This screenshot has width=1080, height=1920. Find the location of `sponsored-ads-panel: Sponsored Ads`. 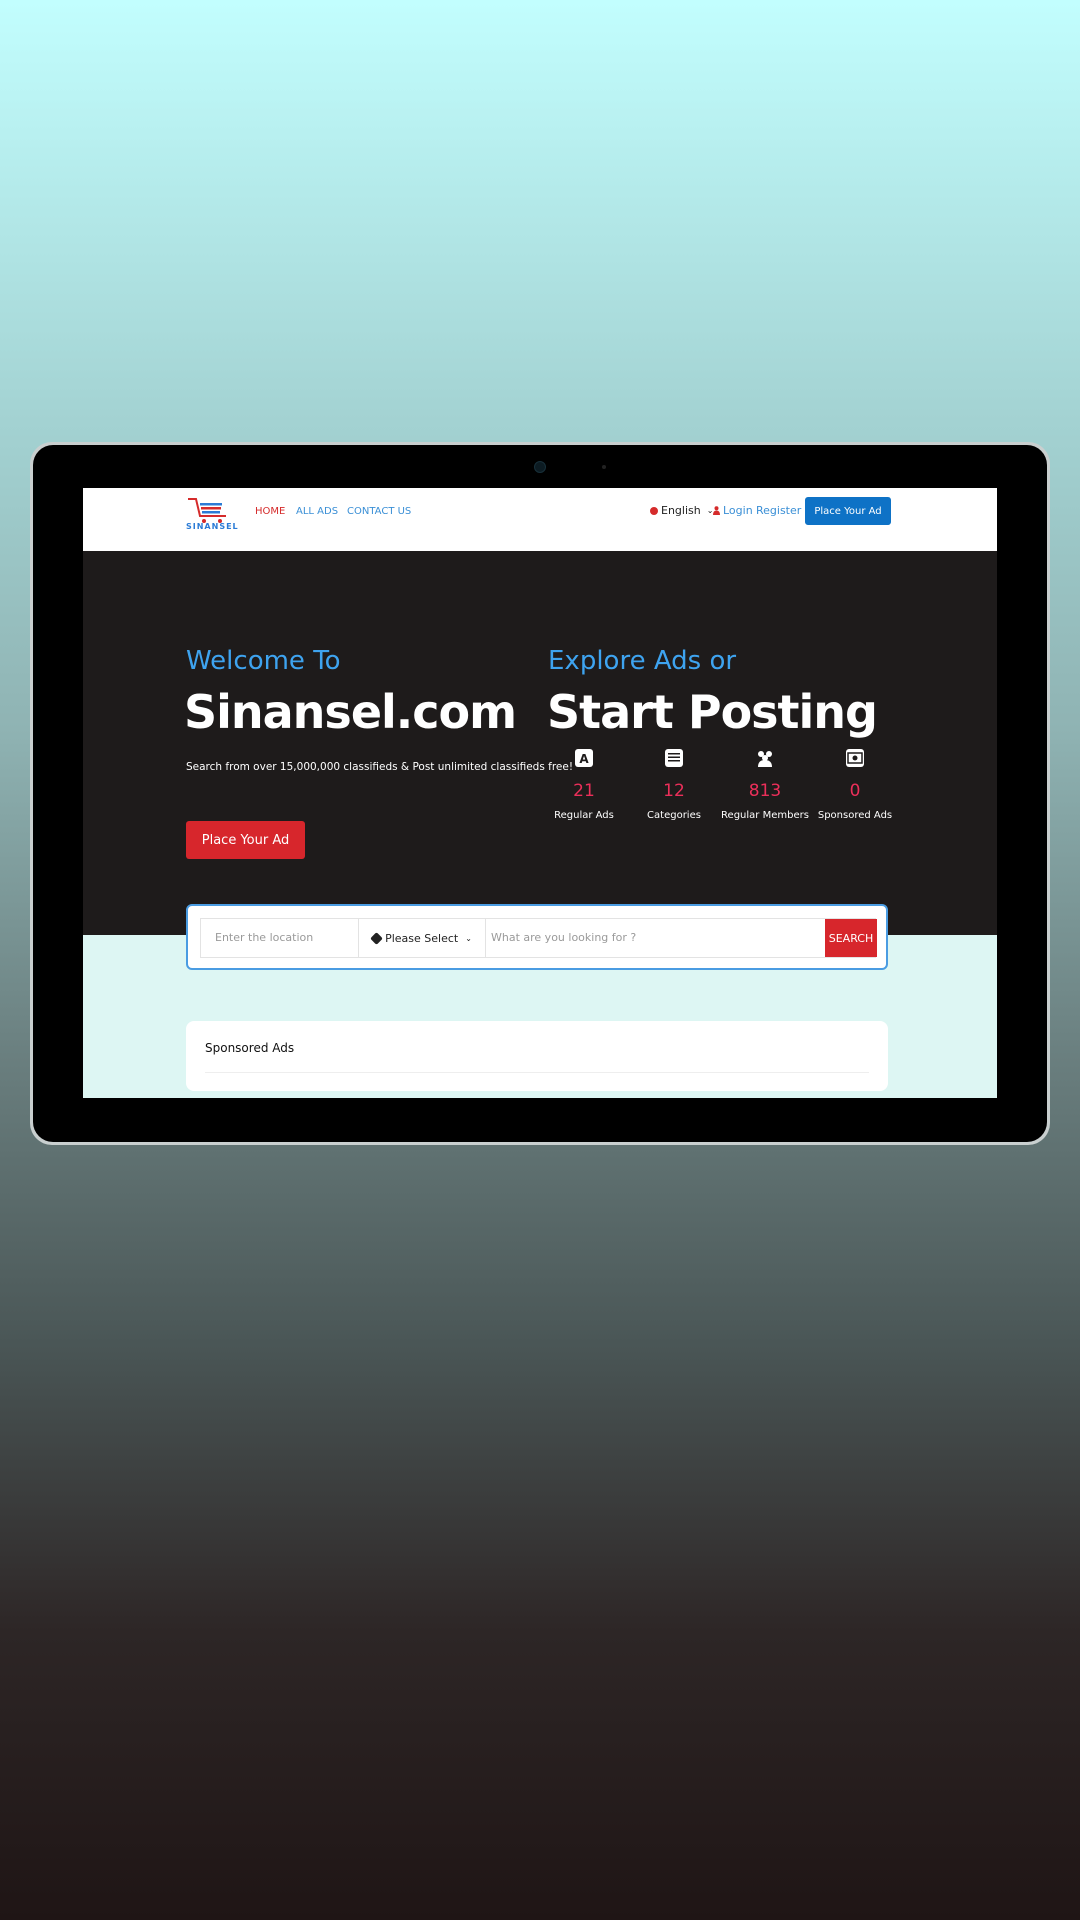

sponsored-ads-panel: Sponsored Ads is located at coordinates (537, 1056).